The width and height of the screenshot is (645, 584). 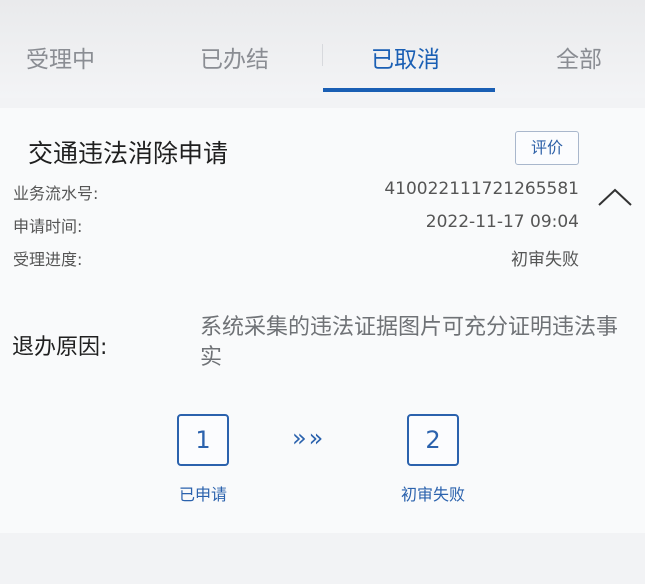 What do you see at coordinates (128, 153) in the screenshot?
I see `application-title: 交通违法消除申请` at bounding box center [128, 153].